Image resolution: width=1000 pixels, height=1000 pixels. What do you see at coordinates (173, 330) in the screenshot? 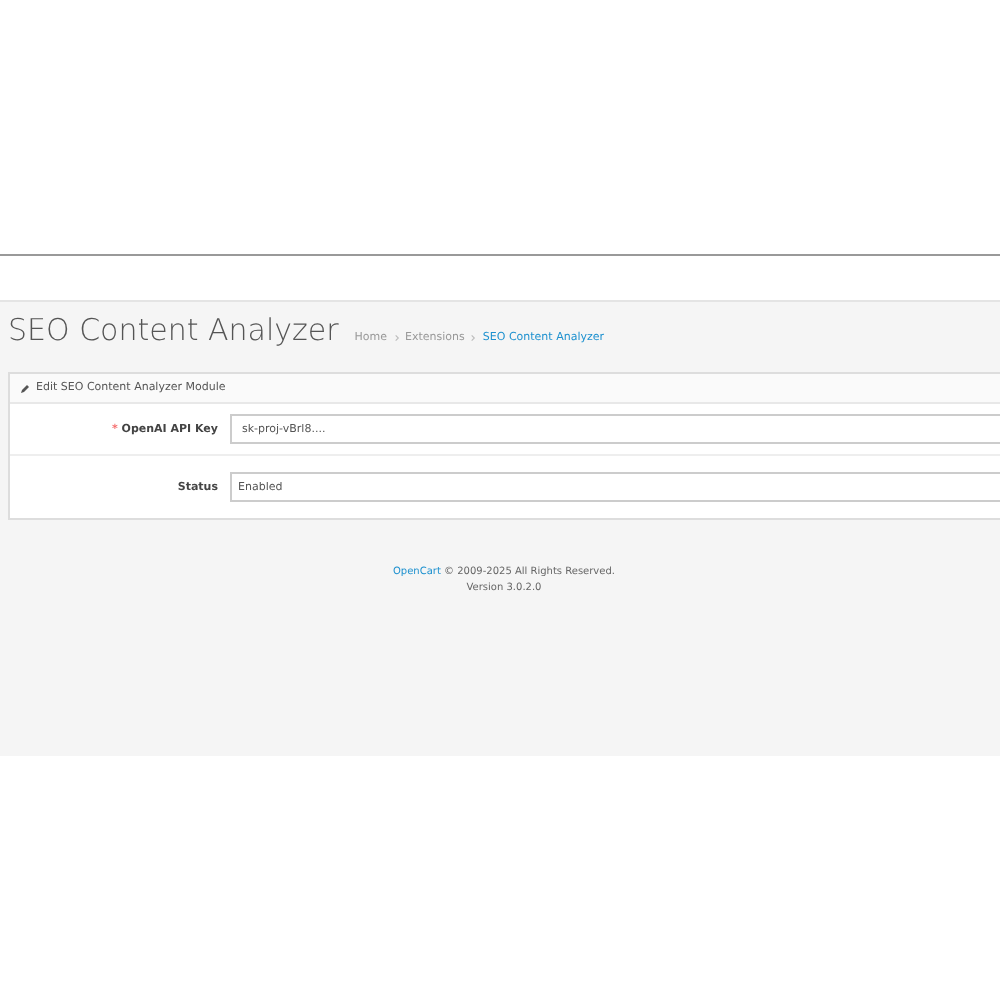
I see `page-title: SEO Content Analyzer` at bounding box center [173, 330].